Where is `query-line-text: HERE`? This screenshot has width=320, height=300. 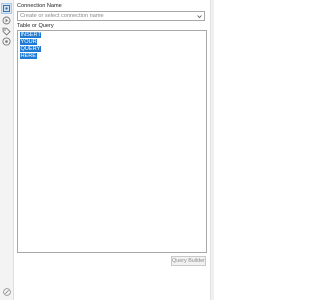
query-line-text: HERE is located at coordinates (28, 56).